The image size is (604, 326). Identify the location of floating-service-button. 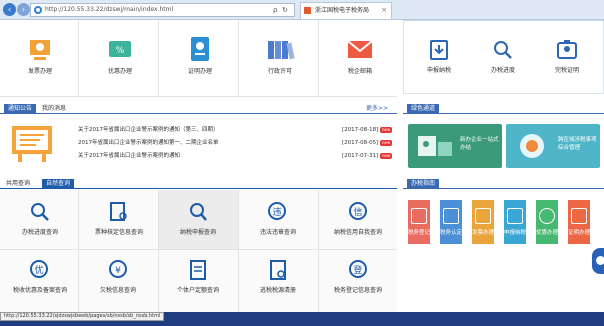
(598, 261).